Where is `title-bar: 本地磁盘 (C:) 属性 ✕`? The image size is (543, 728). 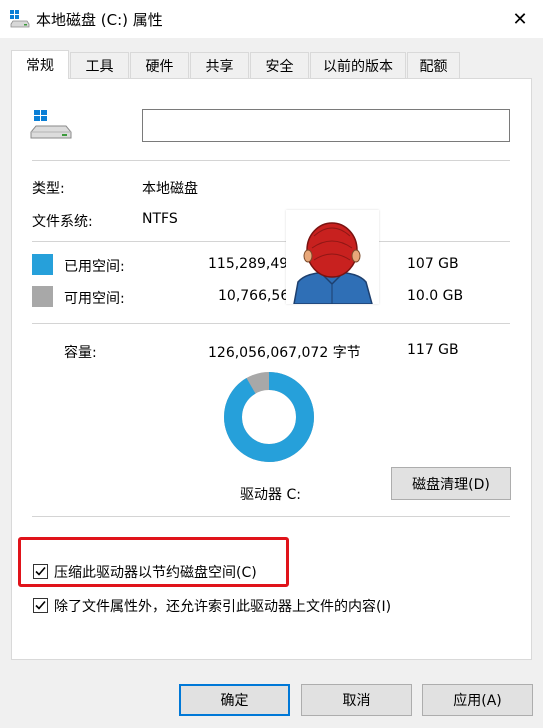 title-bar: 本地磁盘 (C:) 属性 ✕ is located at coordinates (271, 19).